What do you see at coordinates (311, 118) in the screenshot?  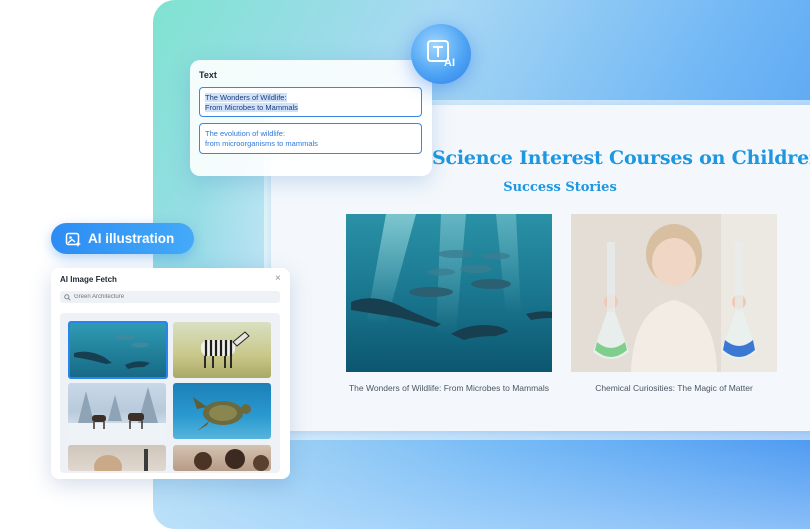 I see `text-suggestions-panel` at bounding box center [311, 118].